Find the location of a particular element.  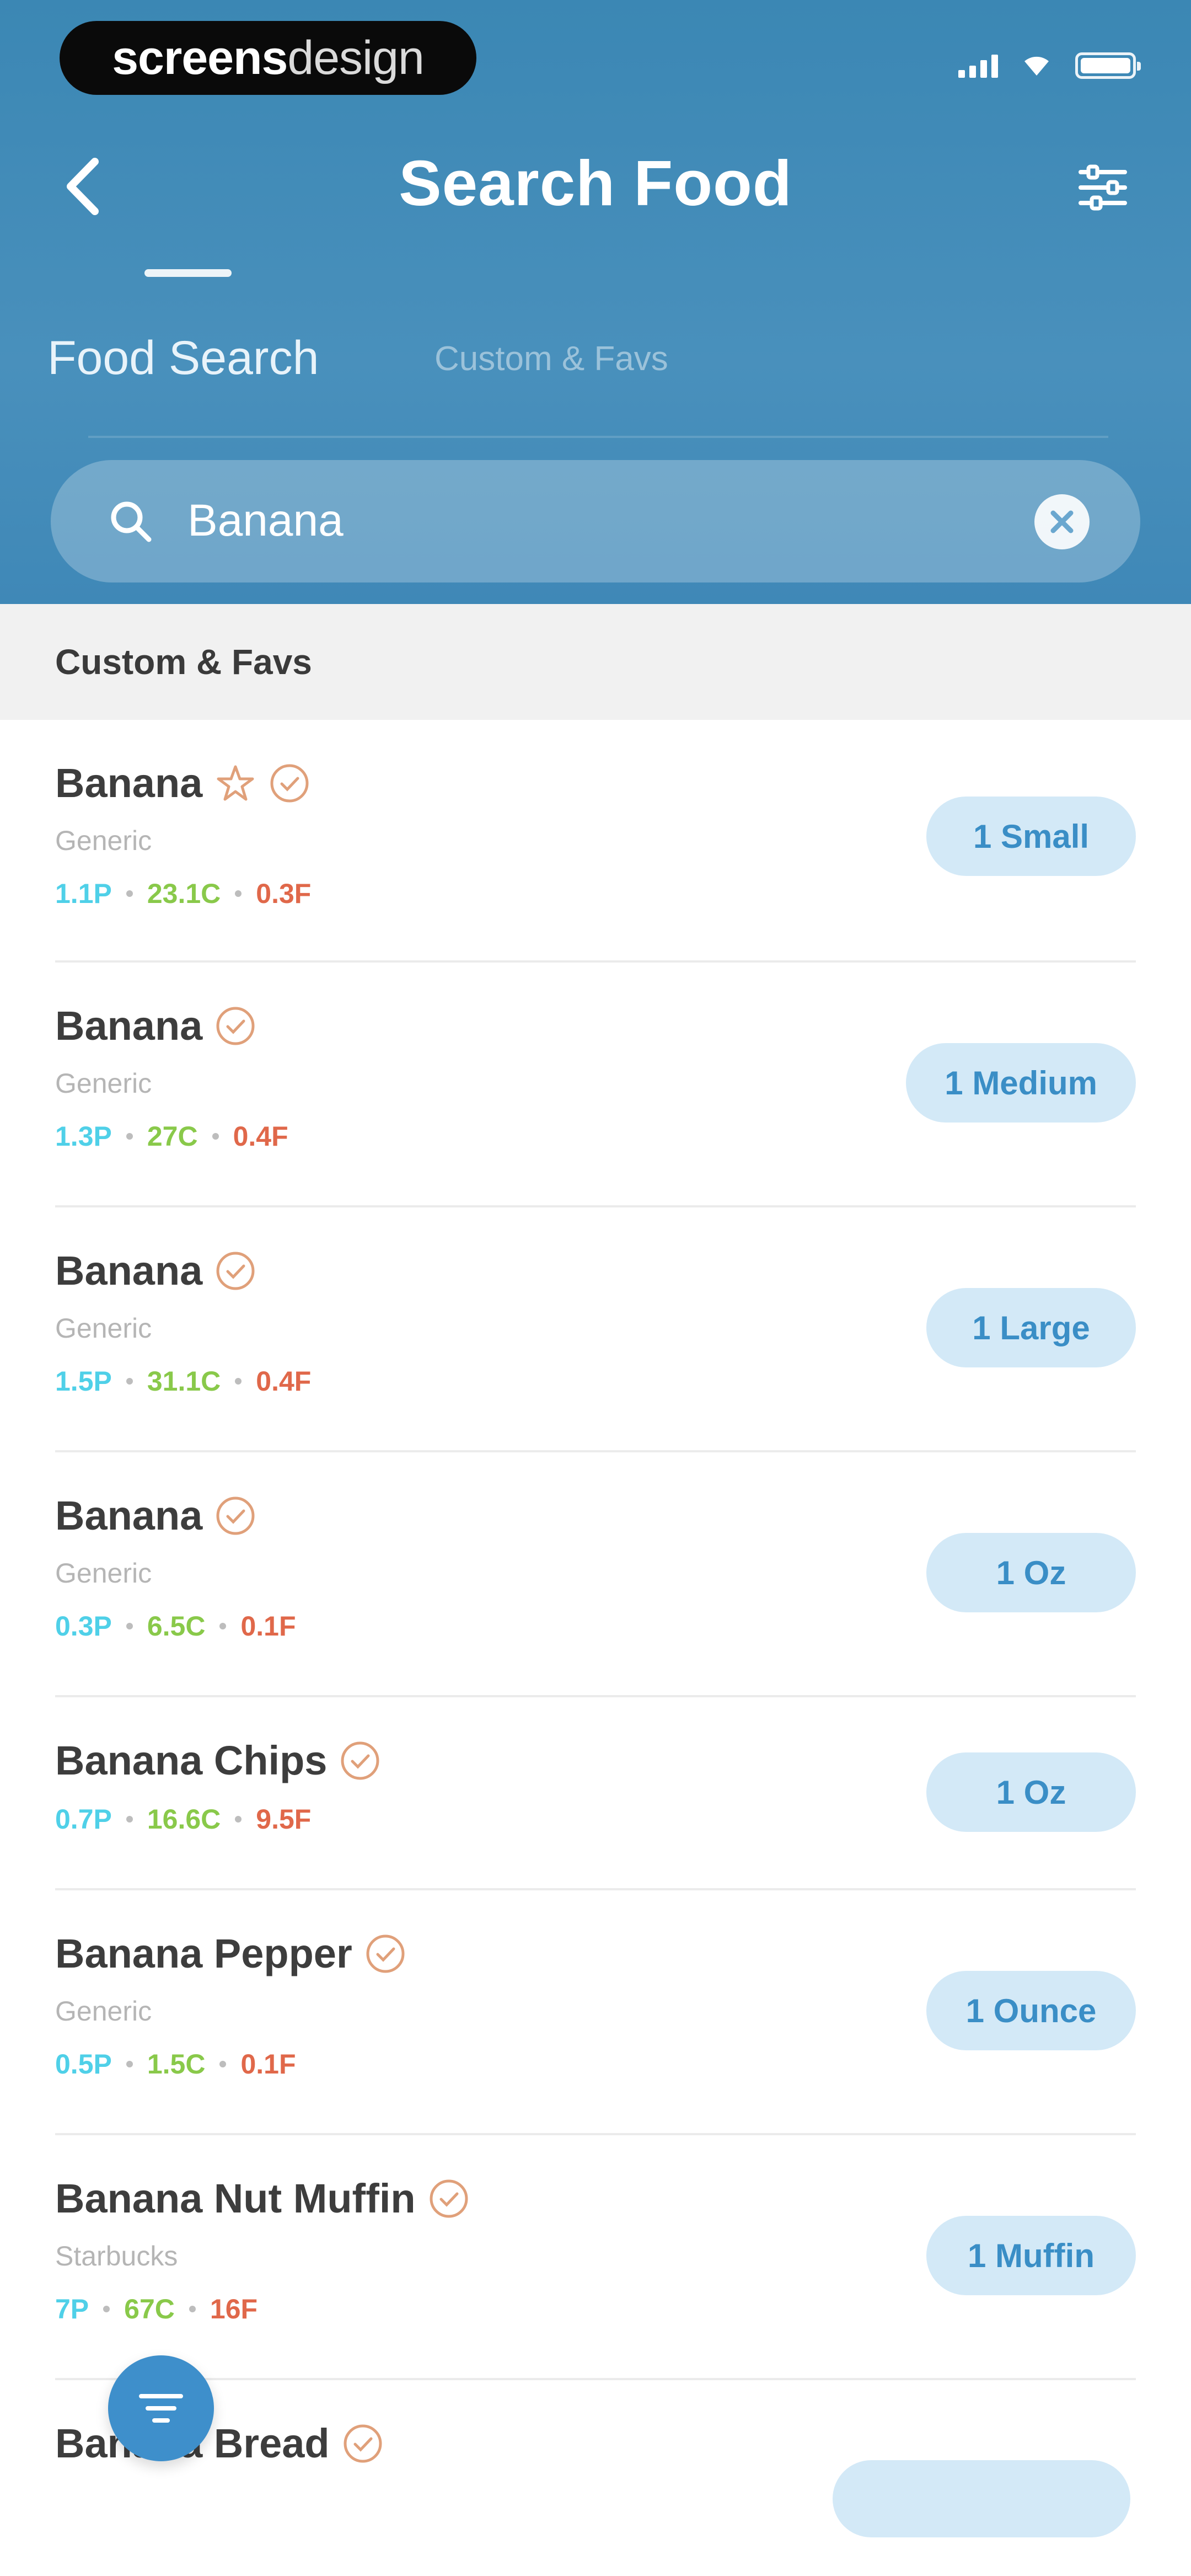

carbs-value: 27C is located at coordinates (173, 1136).